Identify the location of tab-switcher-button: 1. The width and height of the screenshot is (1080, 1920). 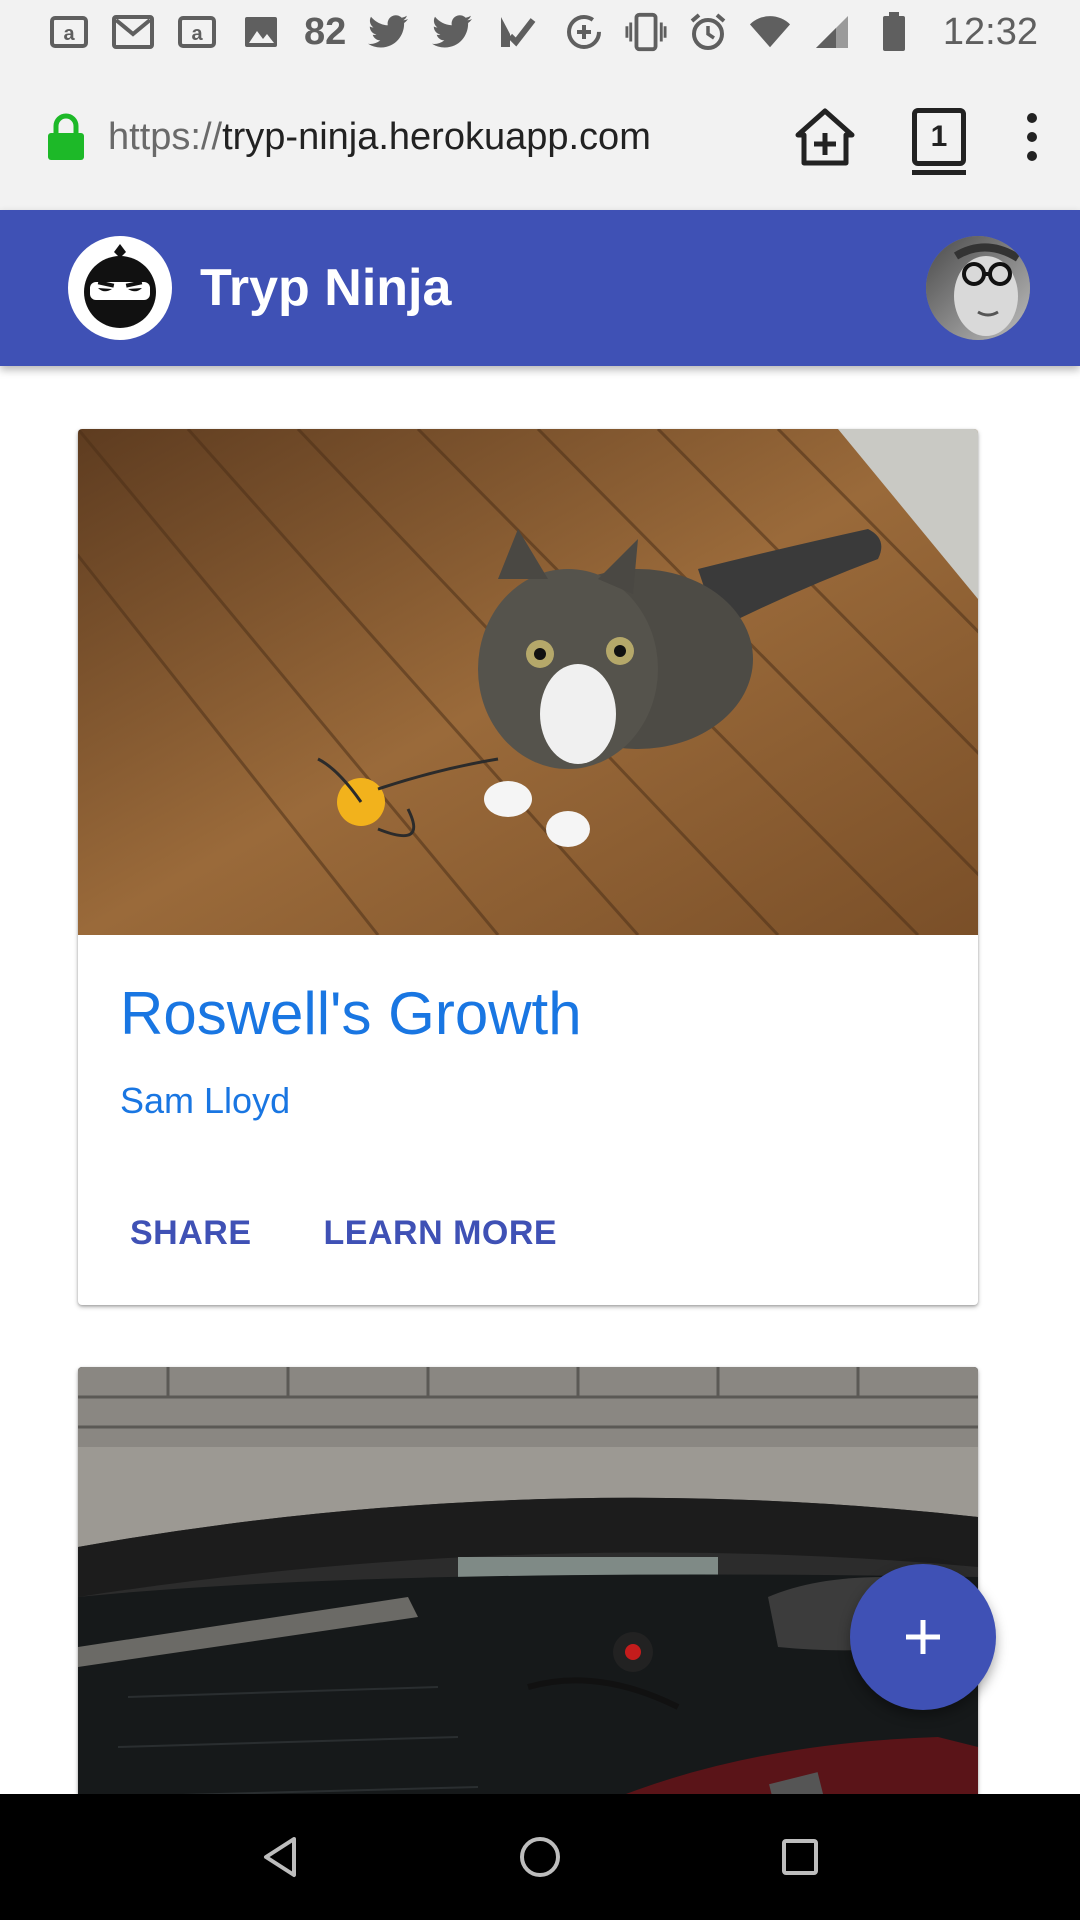
(939, 141).